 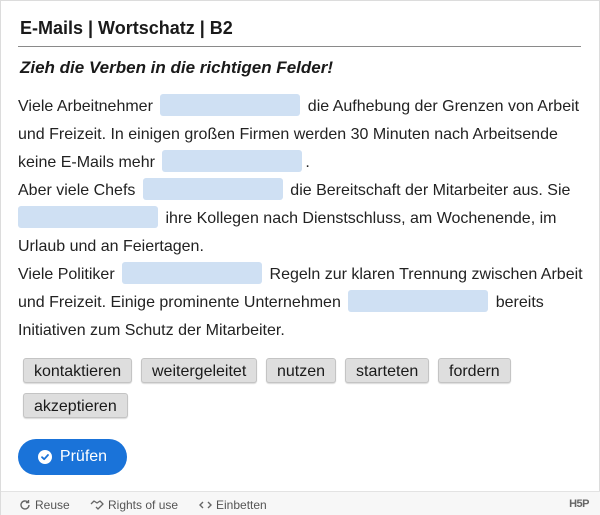 What do you see at coordinates (199, 370) in the screenshot?
I see `draggable-word: weitergeleitet` at bounding box center [199, 370].